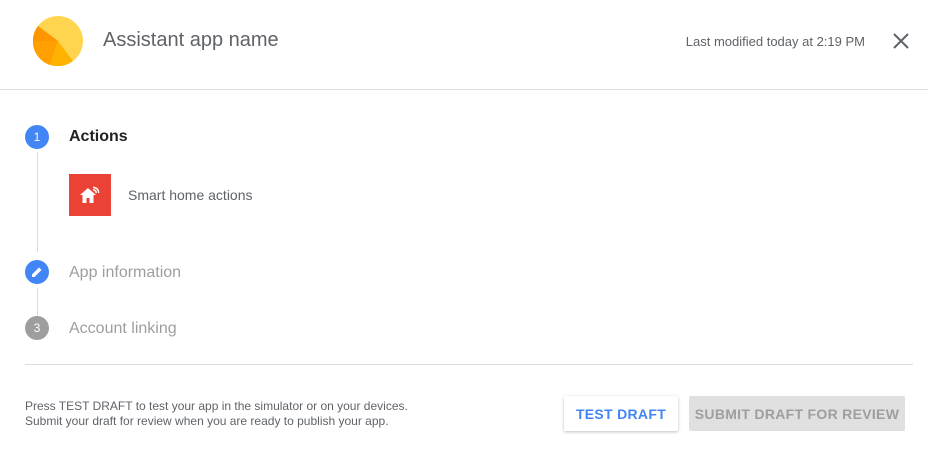 The image size is (928, 454). I want to click on smart-home-action: Smart home actions, so click(161, 195).